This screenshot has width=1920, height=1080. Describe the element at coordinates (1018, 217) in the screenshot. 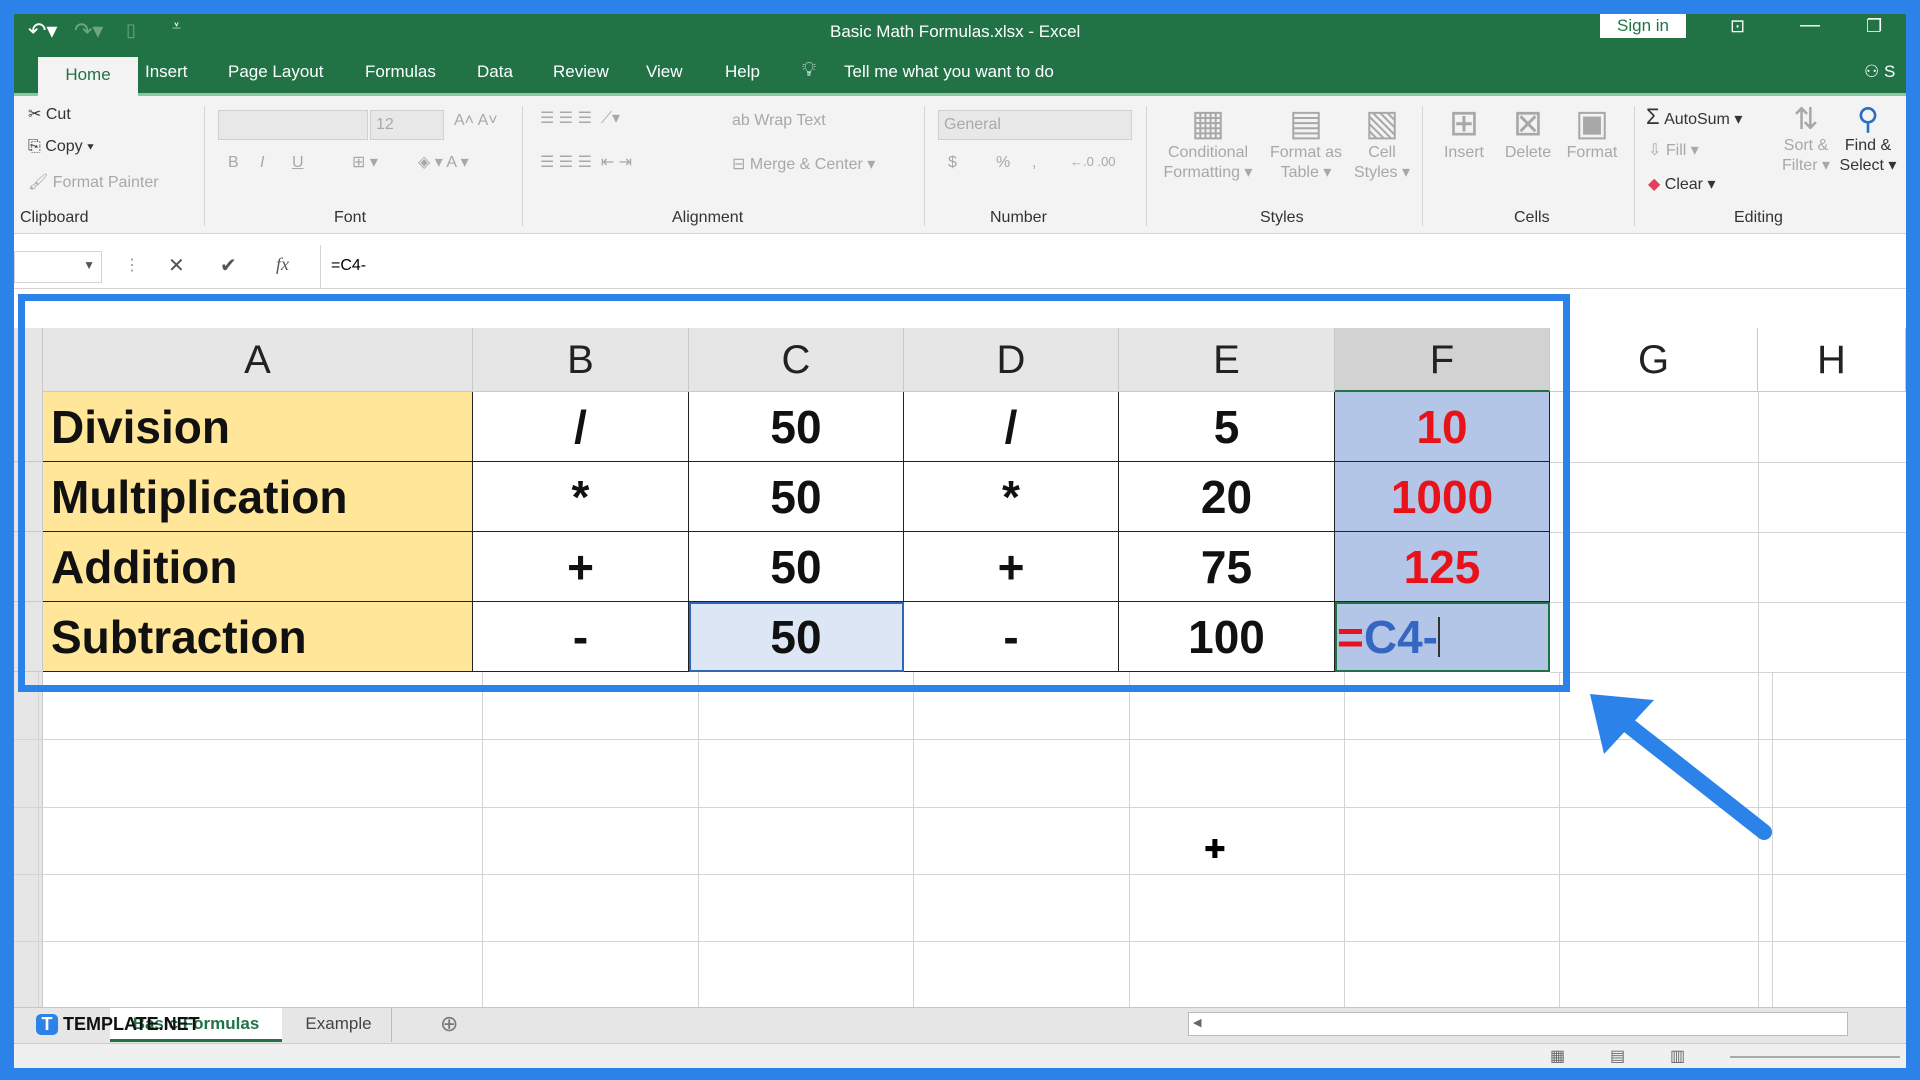

I see `number-group-label: Number` at that location.